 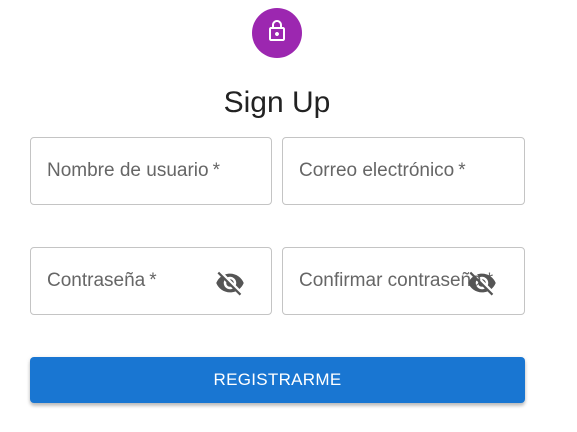 I want to click on username-label-text: Nombre de usuario, so click(x=128, y=170).